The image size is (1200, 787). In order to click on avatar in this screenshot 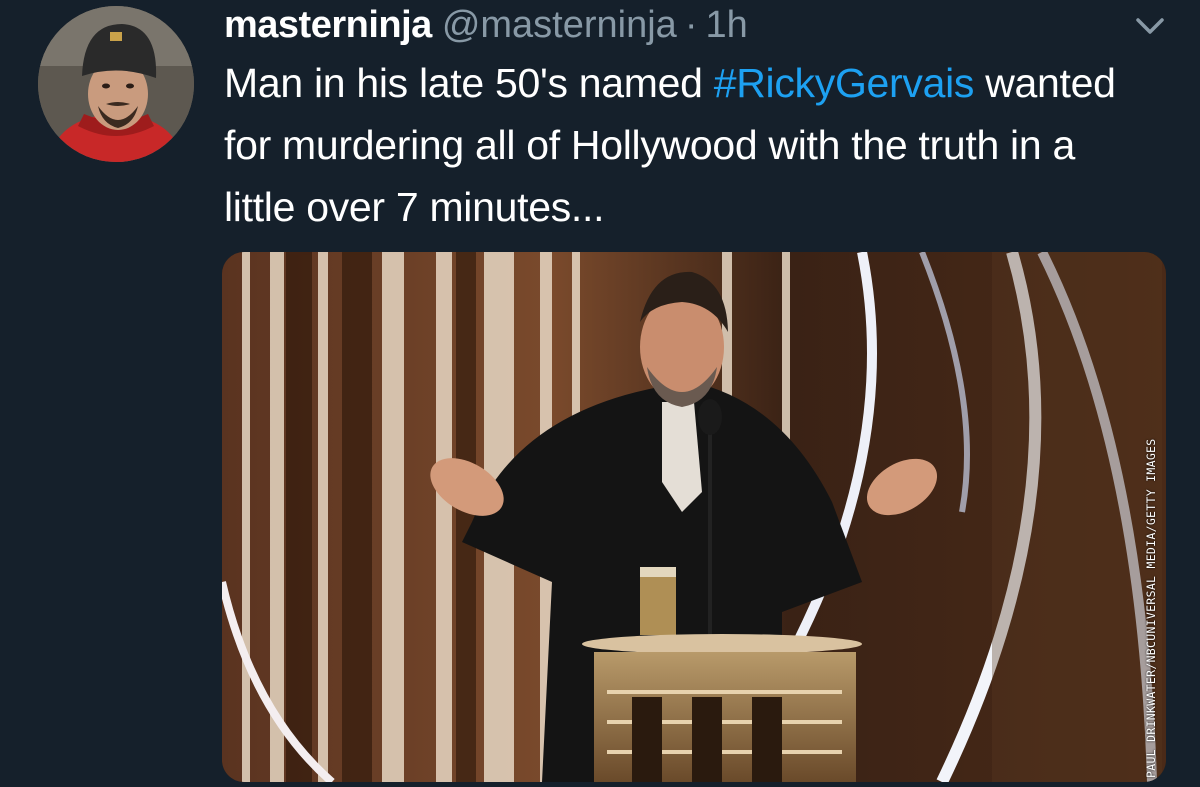, I will do `click(116, 84)`.